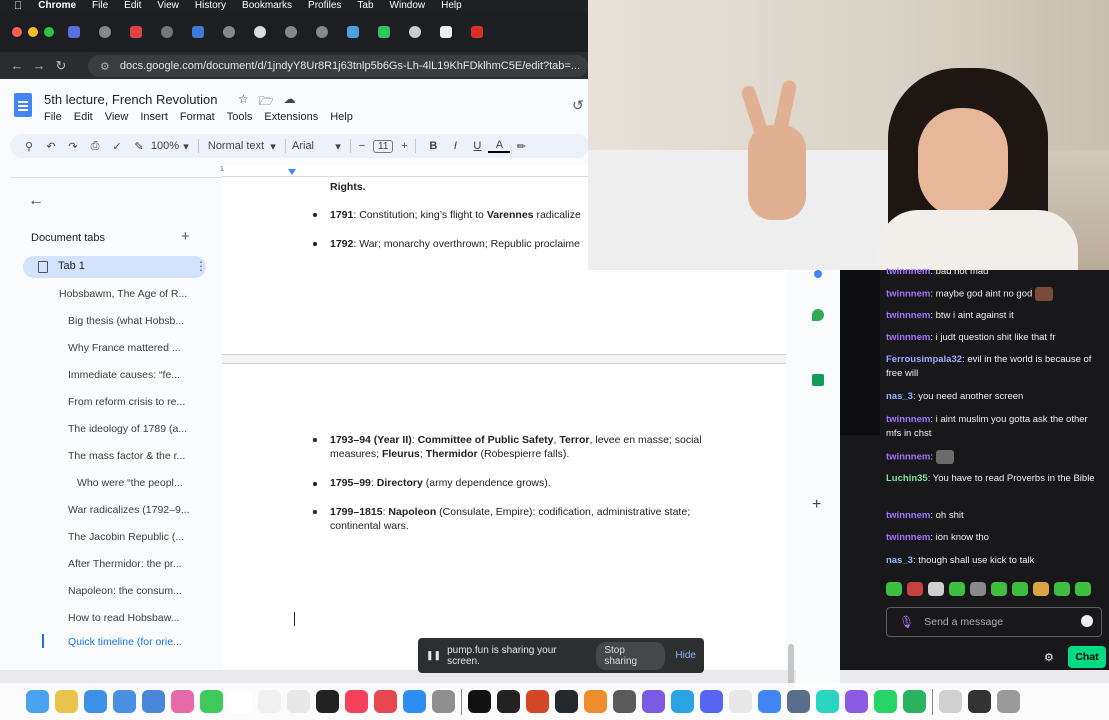 The height and width of the screenshot is (720, 1109). Describe the element at coordinates (269, 701) in the screenshot. I see `notes-icon` at that location.